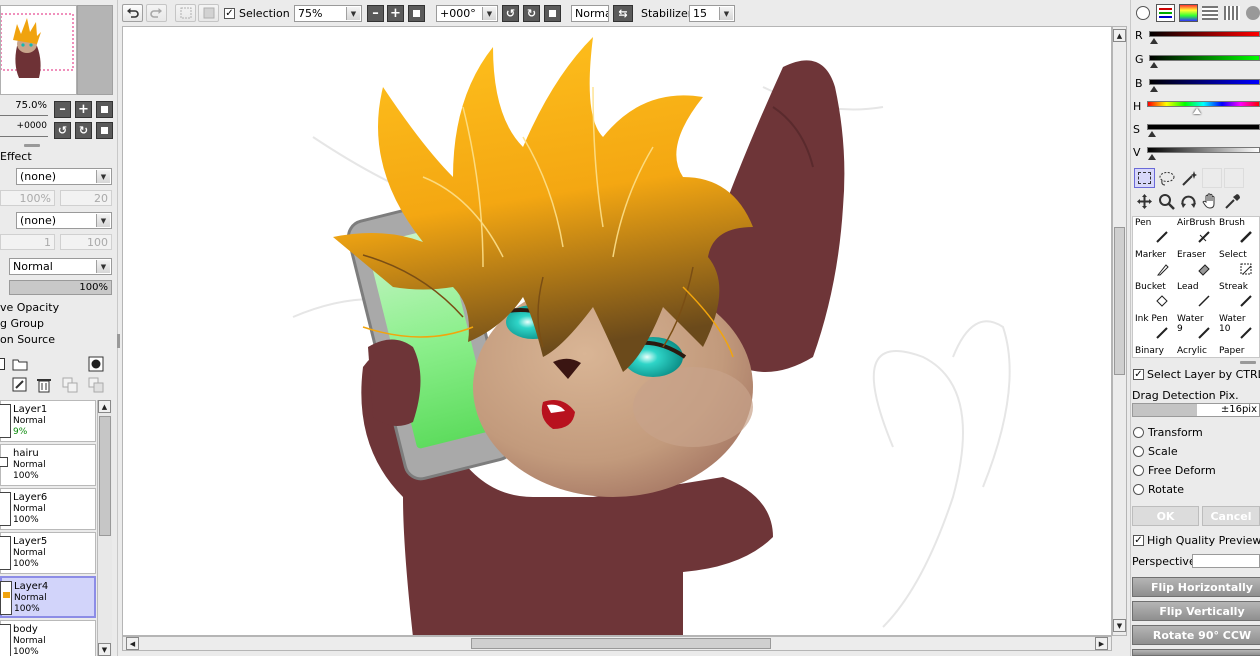 This screenshot has width=1260, height=656. Describe the element at coordinates (328, 13) in the screenshot. I see `zoom-dropdown: 75% ▼` at that location.